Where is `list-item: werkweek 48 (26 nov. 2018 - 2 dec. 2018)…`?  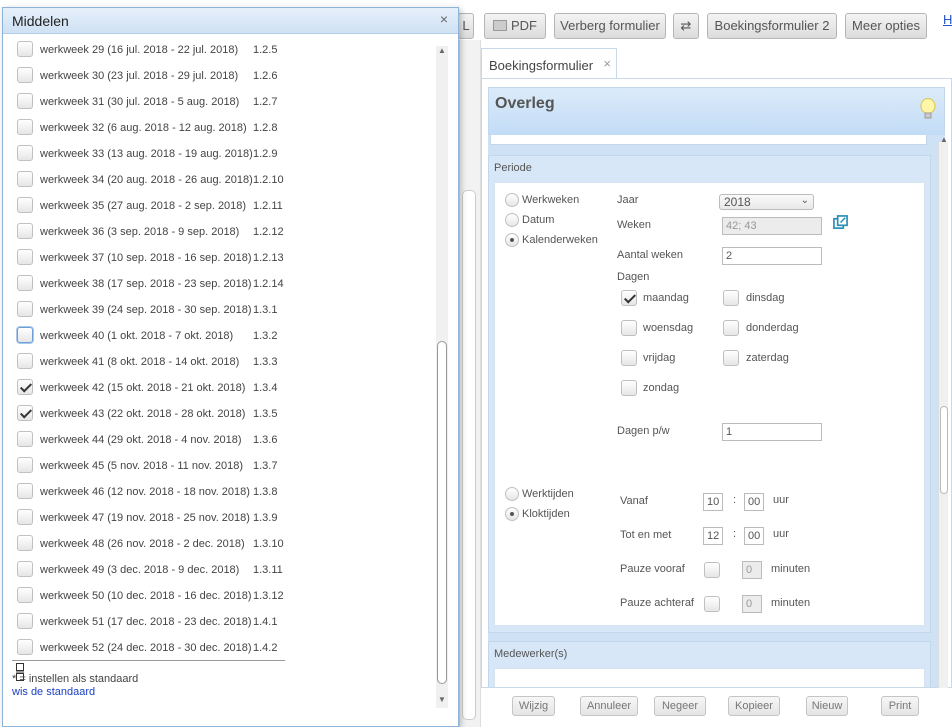 list-item: werkweek 48 (26 nov. 2018 - 2 dec. 2018)… is located at coordinates (222, 544).